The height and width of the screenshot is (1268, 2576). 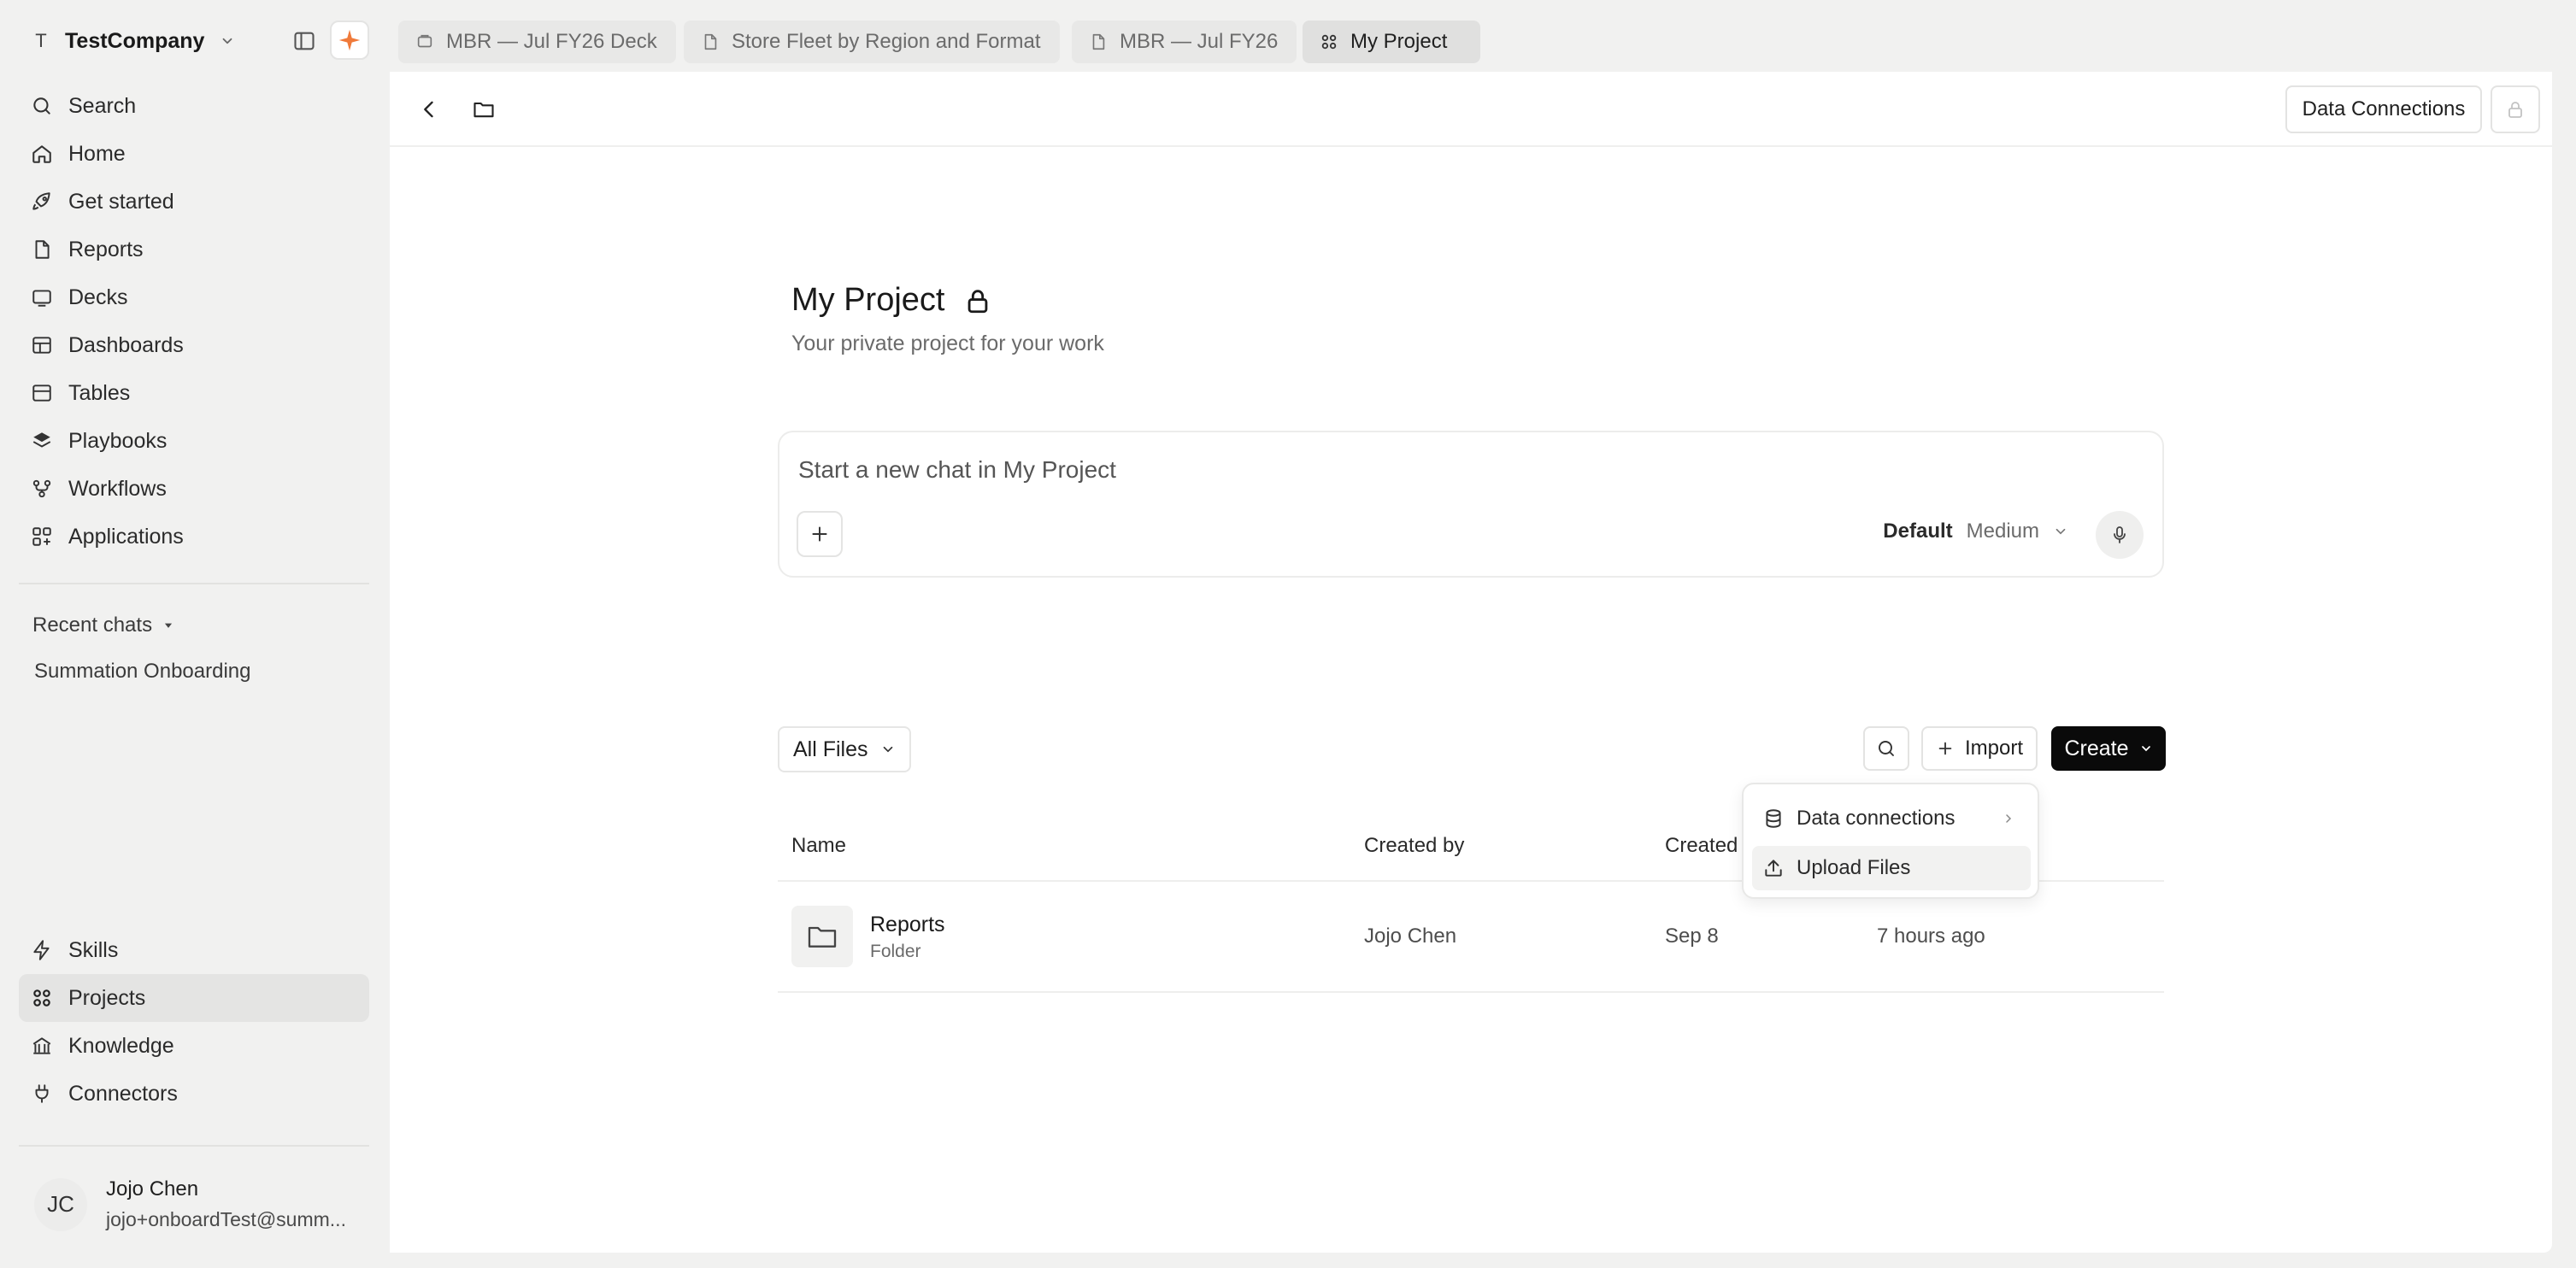 What do you see at coordinates (42, 489) in the screenshot?
I see `workflow-icon` at bounding box center [42, 489].